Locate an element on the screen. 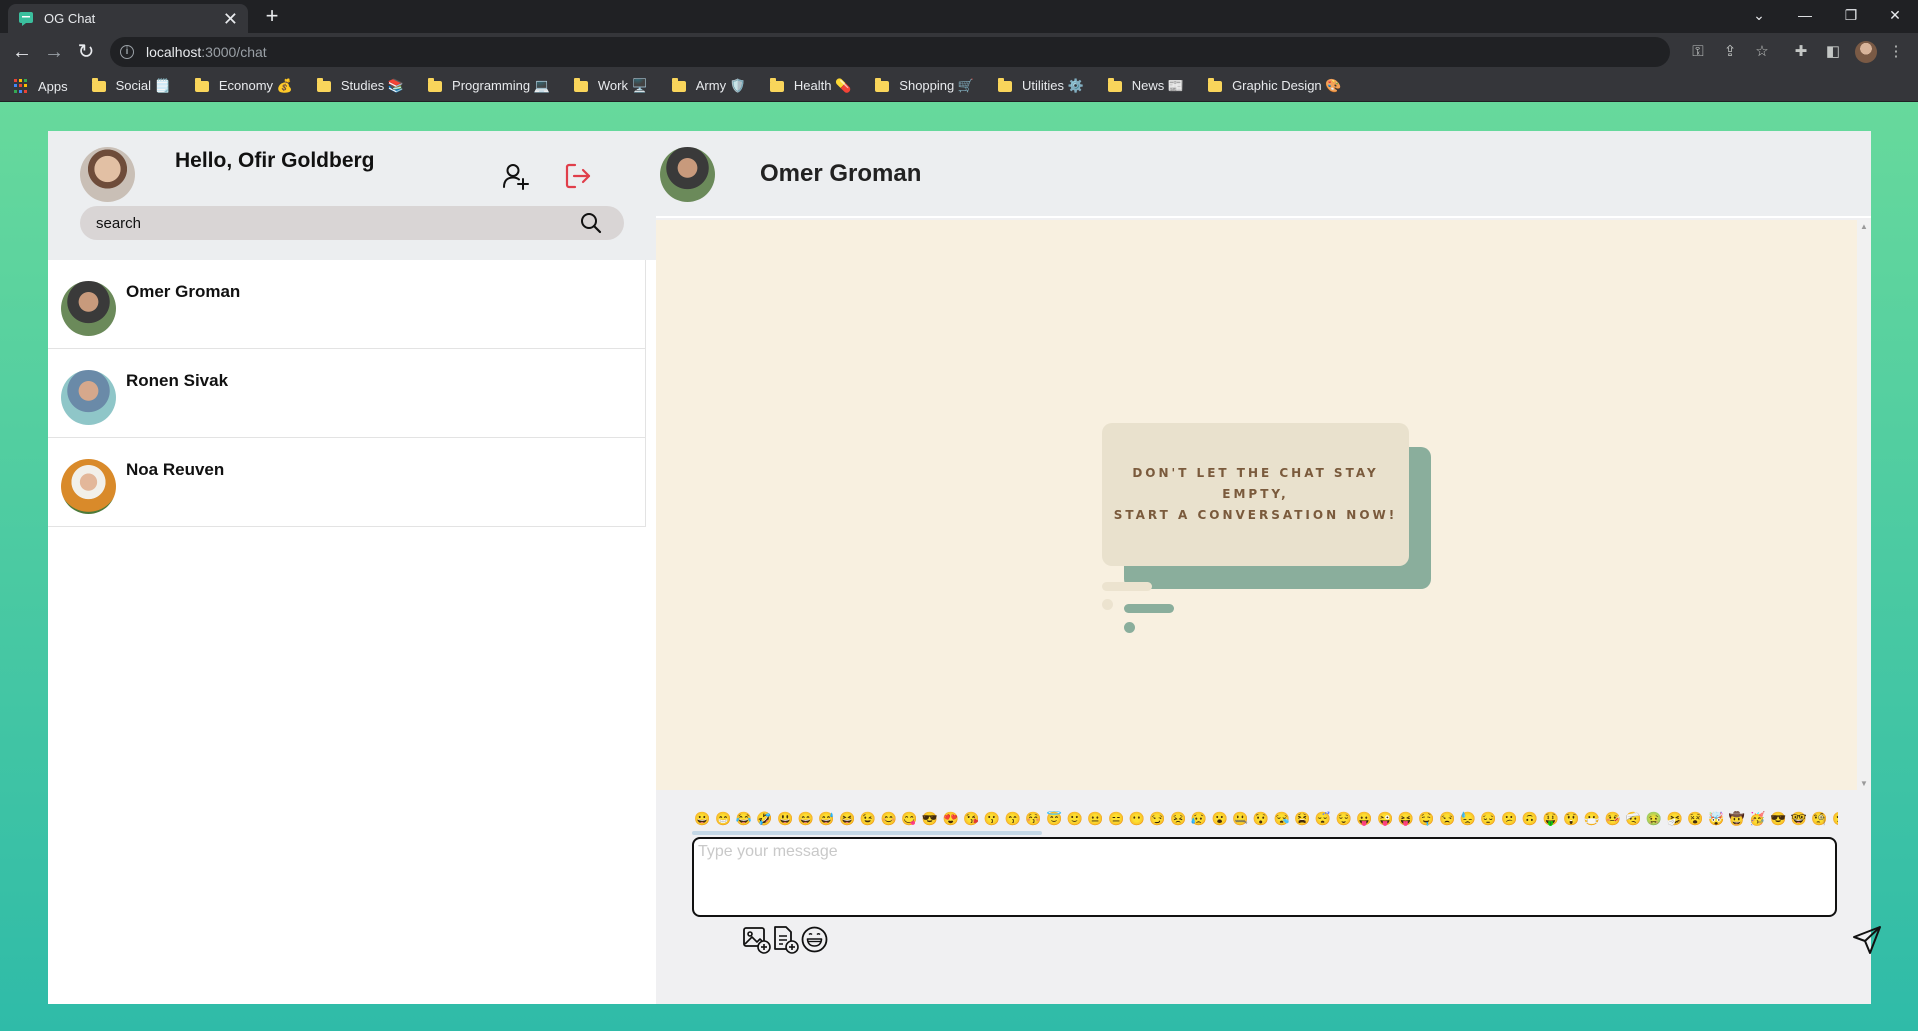  side-panel-icon: ◧ is located at coordinates (1833, 52).